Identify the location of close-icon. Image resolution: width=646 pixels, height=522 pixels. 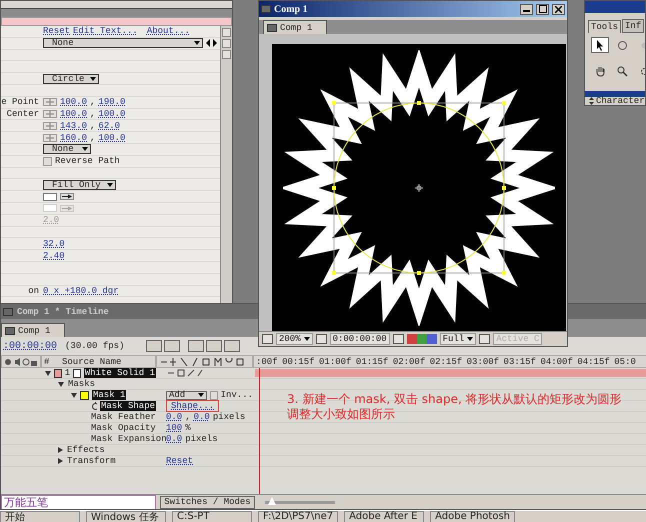
(558, 9).